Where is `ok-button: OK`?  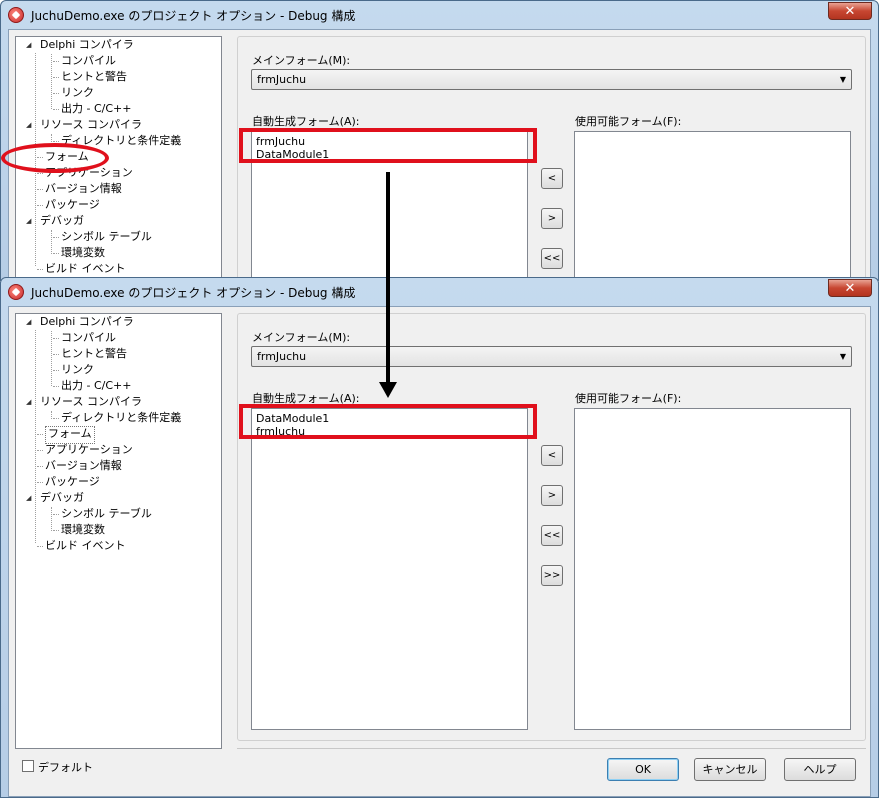 ok-button: OK is located at coordinates (643, 769).